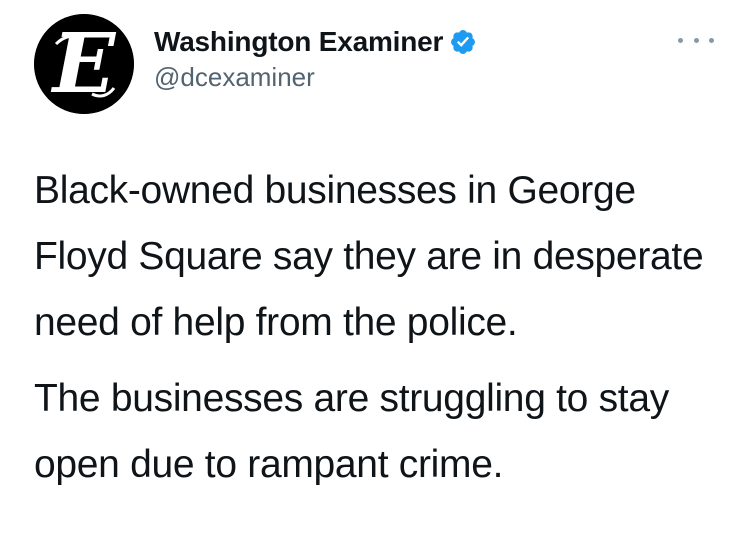 The height and width of the screenshot is (550, 730). I want to click on author-identity: Washington Examiner @dcexaminer, so click(315, 58).